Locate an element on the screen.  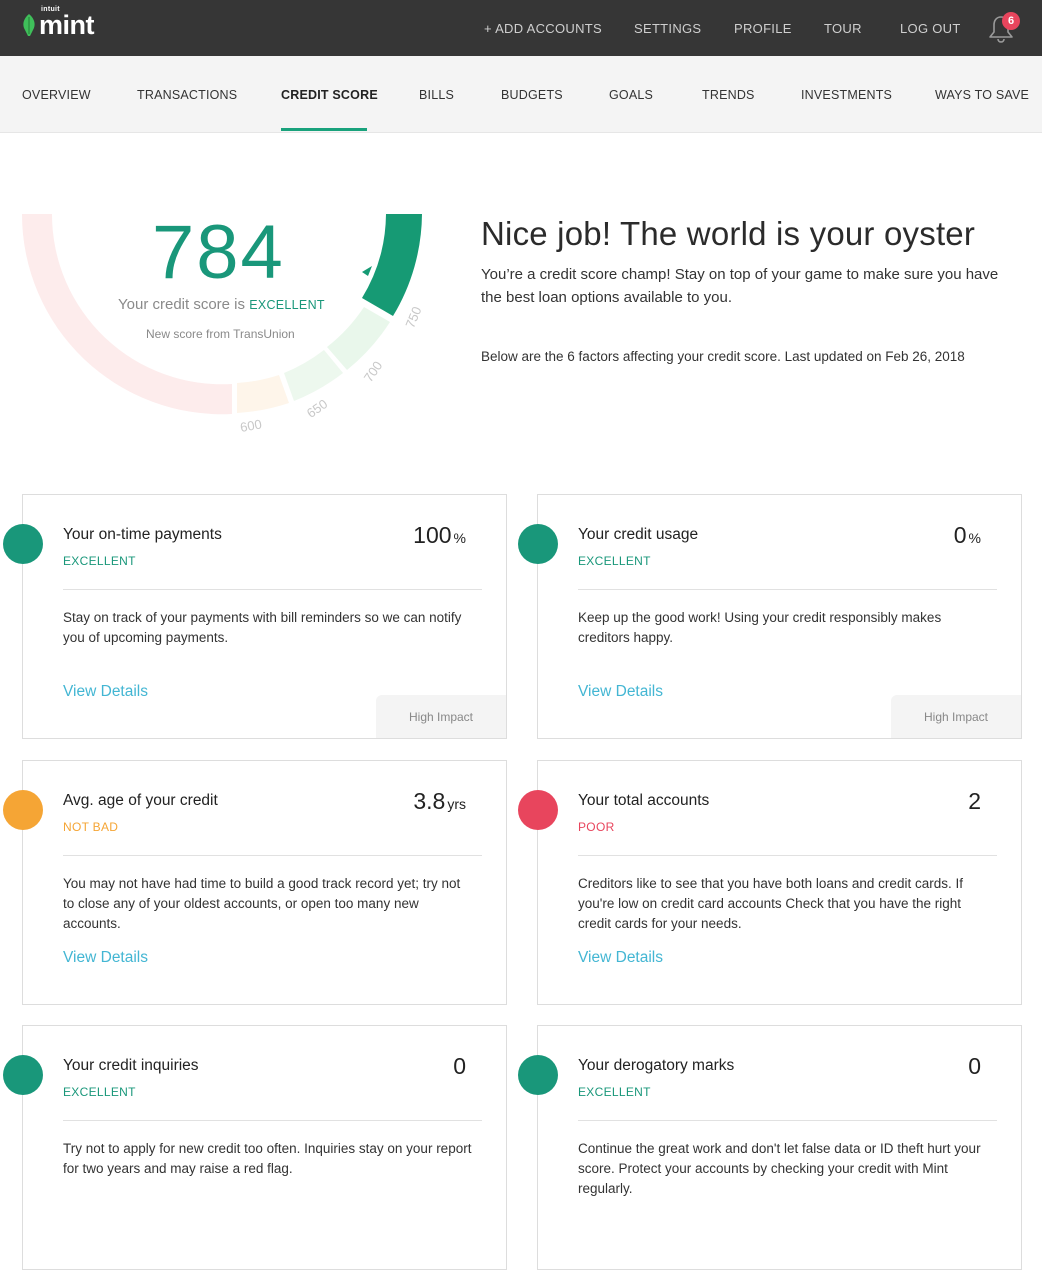
factor-title: Your total accounts is located at coordinates (644, 800).